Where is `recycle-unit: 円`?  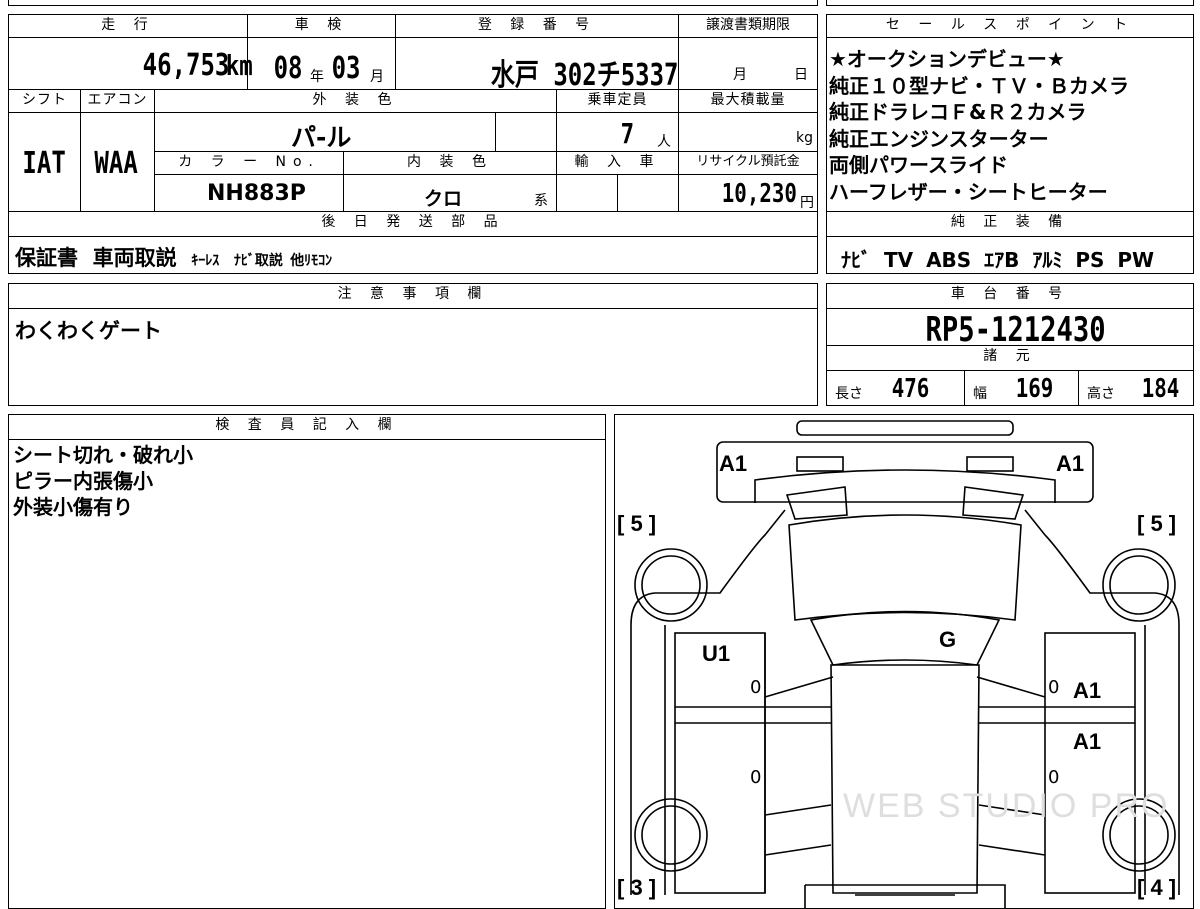 recycle-unit: 円 is located at coordinates (807, 203).